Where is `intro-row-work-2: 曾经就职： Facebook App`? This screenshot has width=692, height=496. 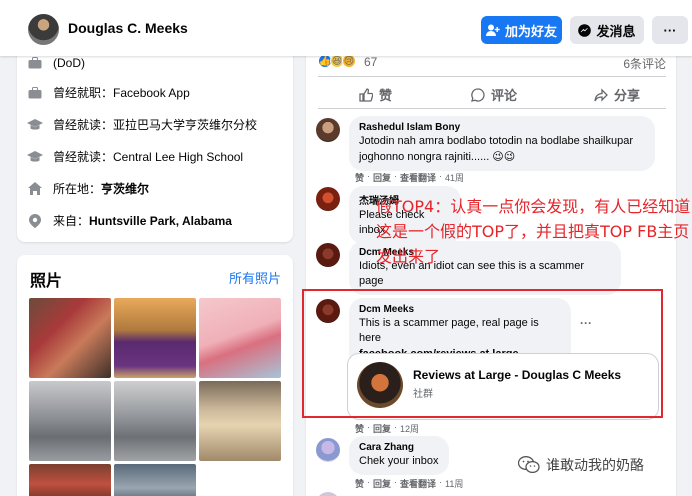
intro-row-work-2: 曾经就职： Facebook App is located at coordinates (108, 92).